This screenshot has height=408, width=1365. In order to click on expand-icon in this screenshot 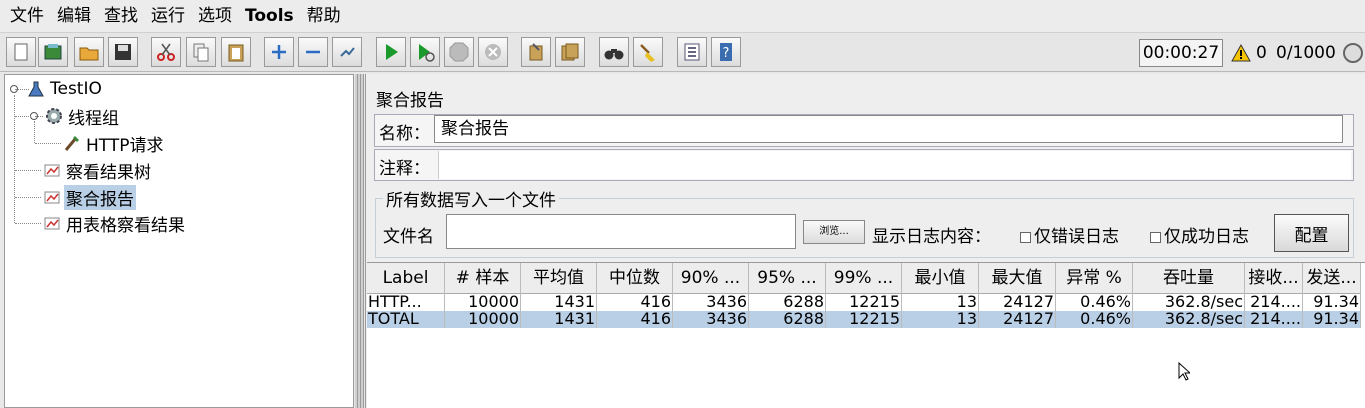, I will do `click(279, 52)`.